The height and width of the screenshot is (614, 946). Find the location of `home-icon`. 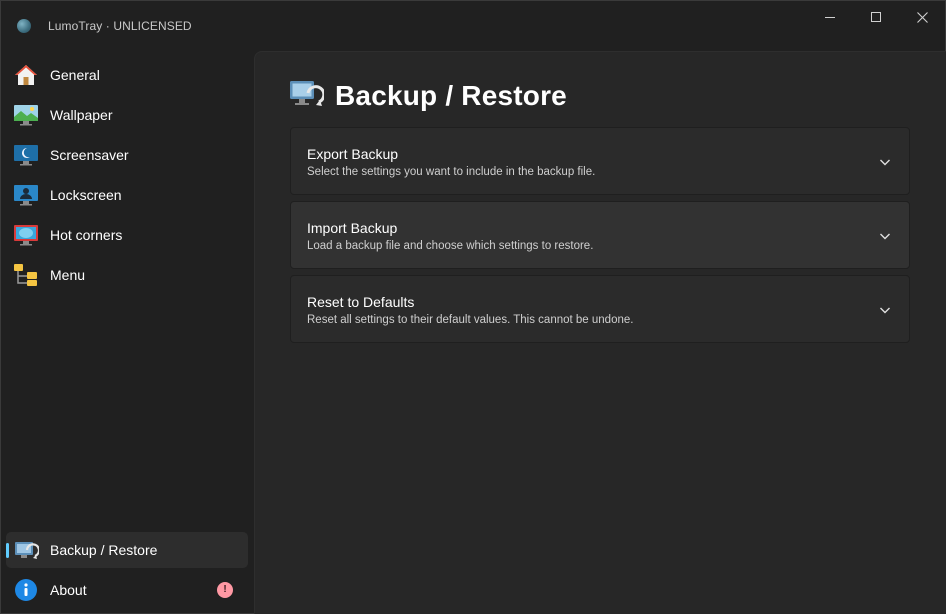

home-icon is located at coordinates (26, 75).